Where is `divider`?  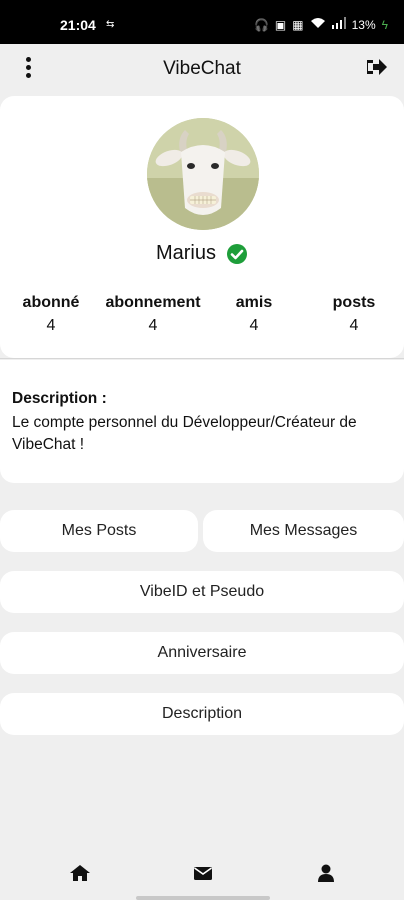 divider is located at coordinates (202, 358).